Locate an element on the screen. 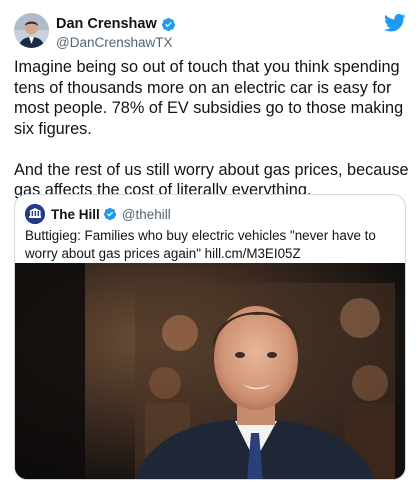 The width and height of the screenshot is (420, 482). twitter-bird-icon is located at coordinates (395, 23).